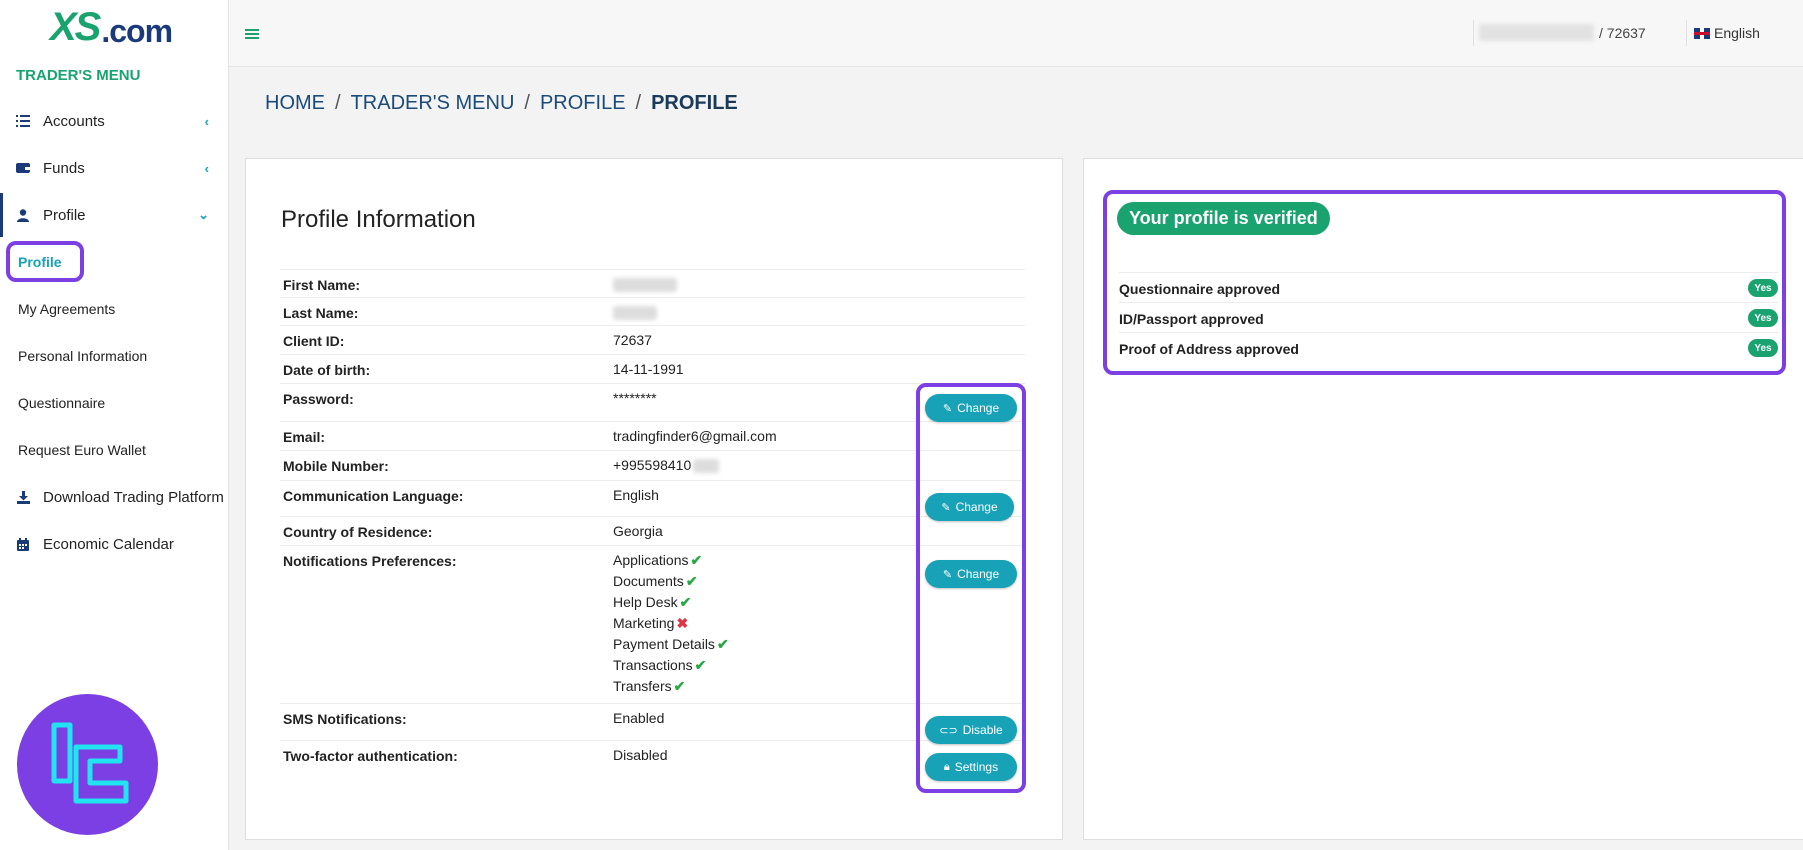  I want to click on sidebar-item-profile: Profile ⌄, so click(114, 215).